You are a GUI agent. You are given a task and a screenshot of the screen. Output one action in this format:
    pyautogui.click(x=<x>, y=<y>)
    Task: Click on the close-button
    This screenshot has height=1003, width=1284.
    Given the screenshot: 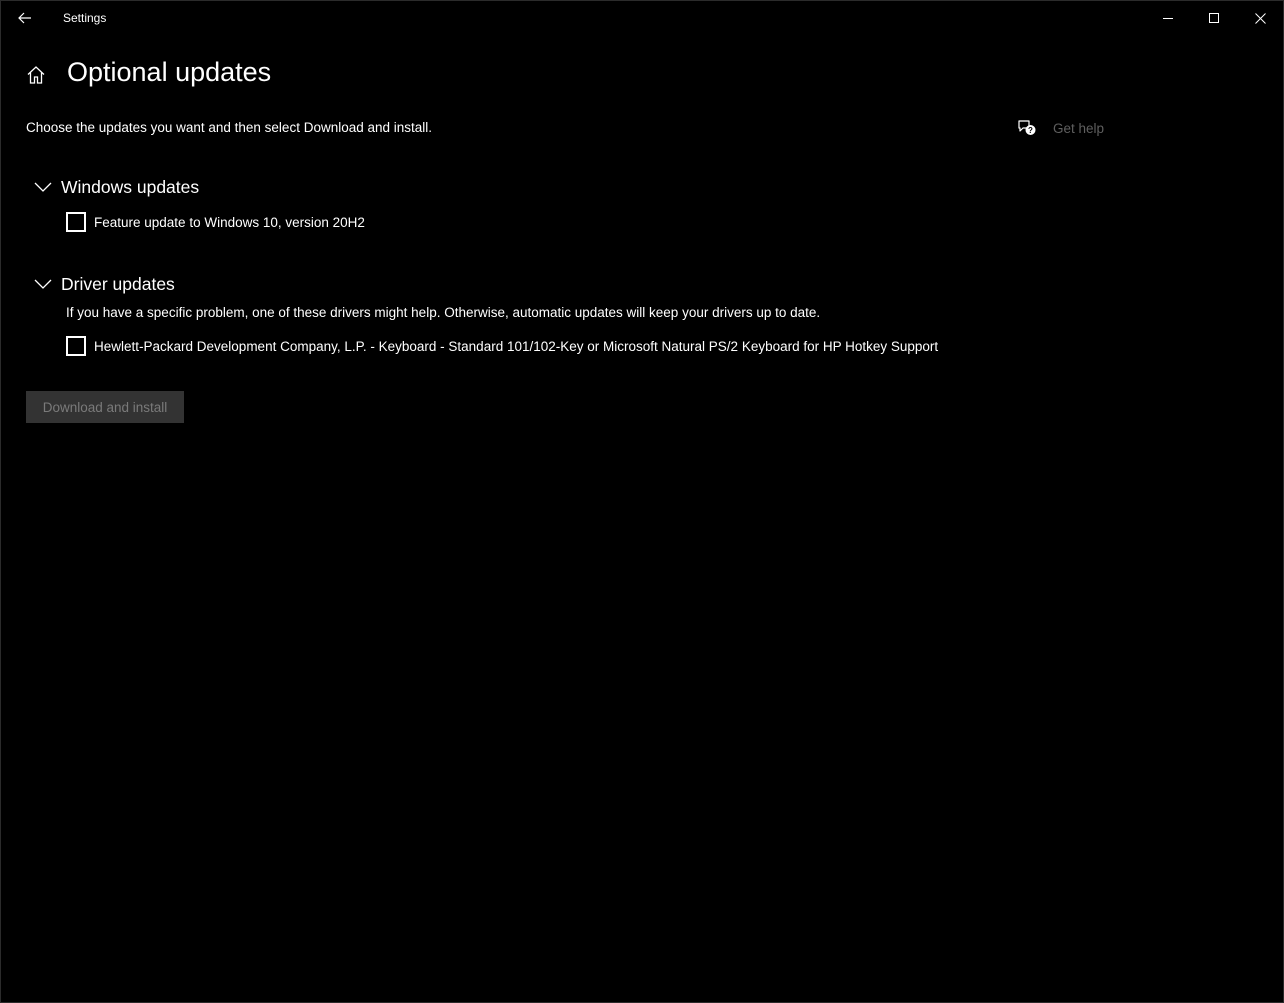 What is the action you would take?
    pyautogui.click(x=1260, y=18)
    